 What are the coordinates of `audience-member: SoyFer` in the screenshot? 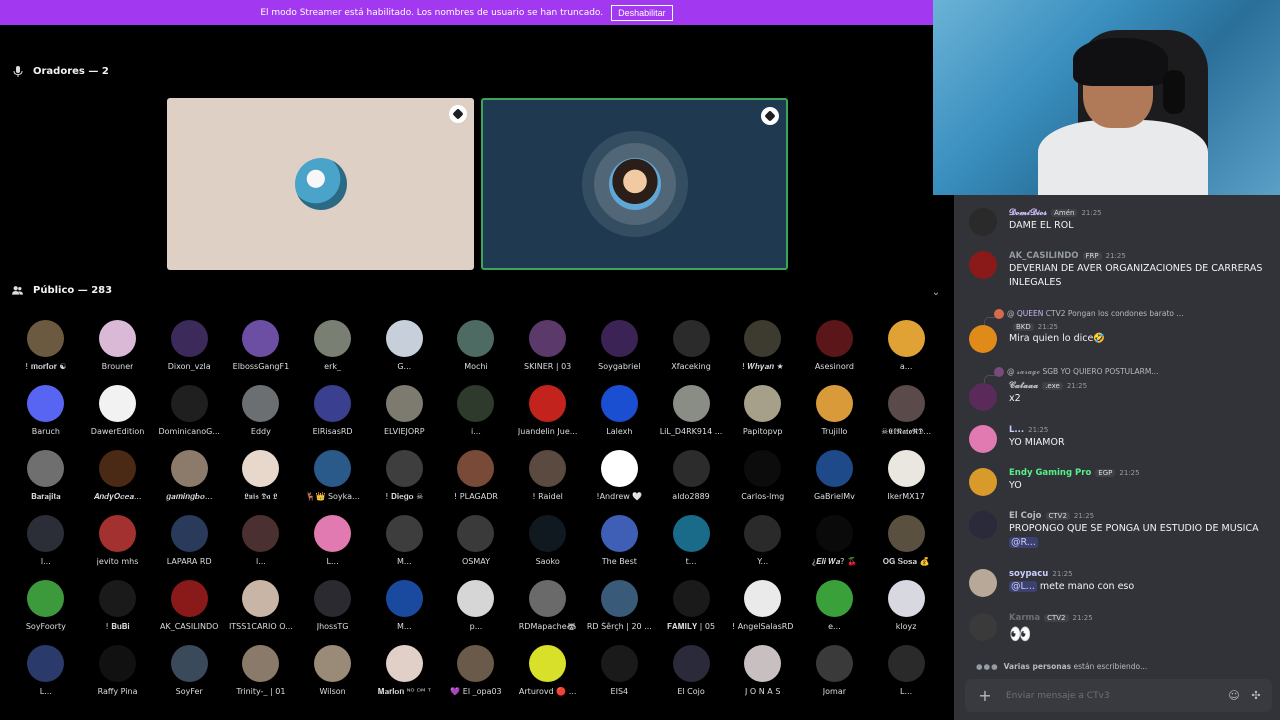 It's located at (189, 672).